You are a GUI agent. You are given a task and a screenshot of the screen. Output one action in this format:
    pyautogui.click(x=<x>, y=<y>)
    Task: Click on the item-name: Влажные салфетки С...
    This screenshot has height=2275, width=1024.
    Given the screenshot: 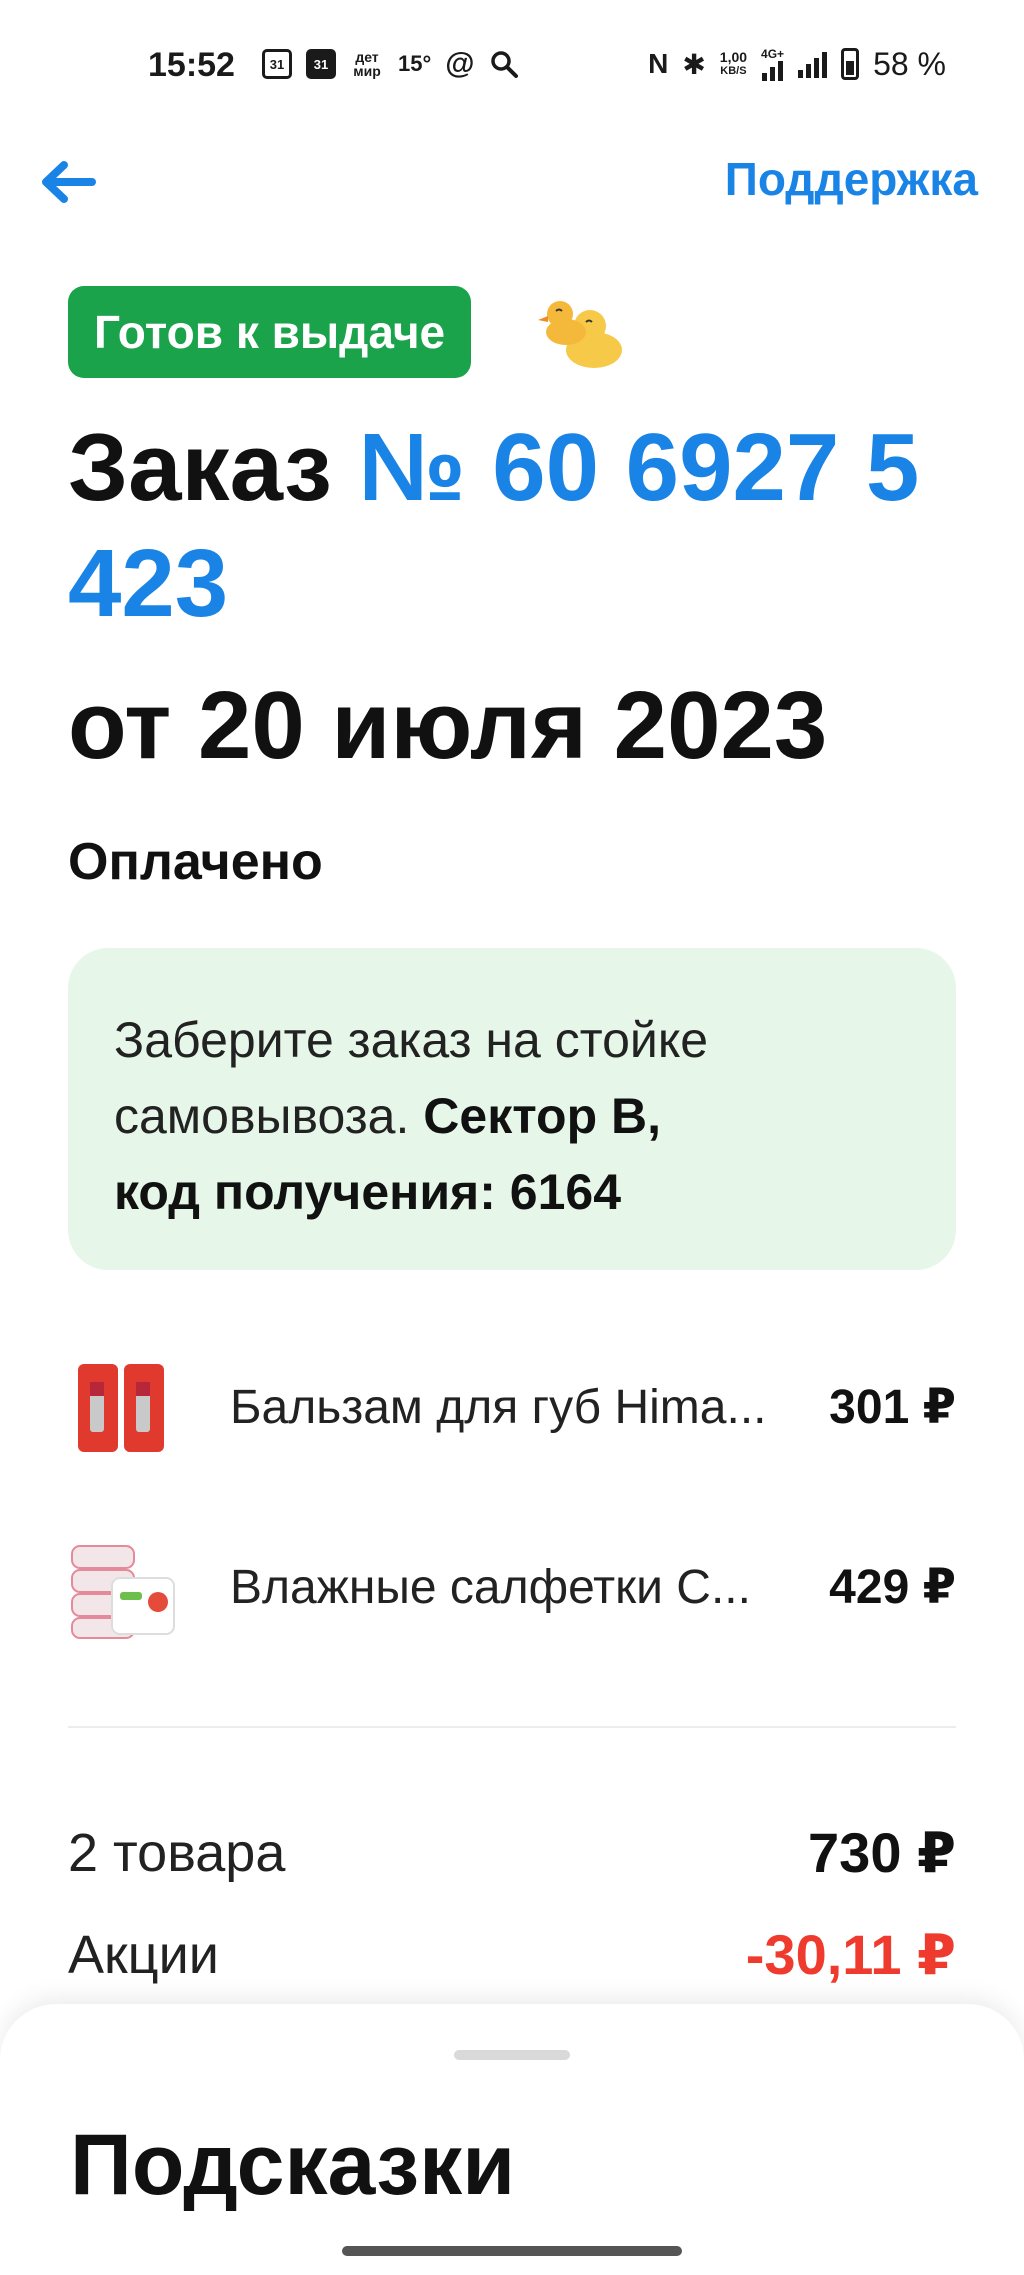 What is the action you would take?
    pyautogui.click(x=490, y=1587)
    